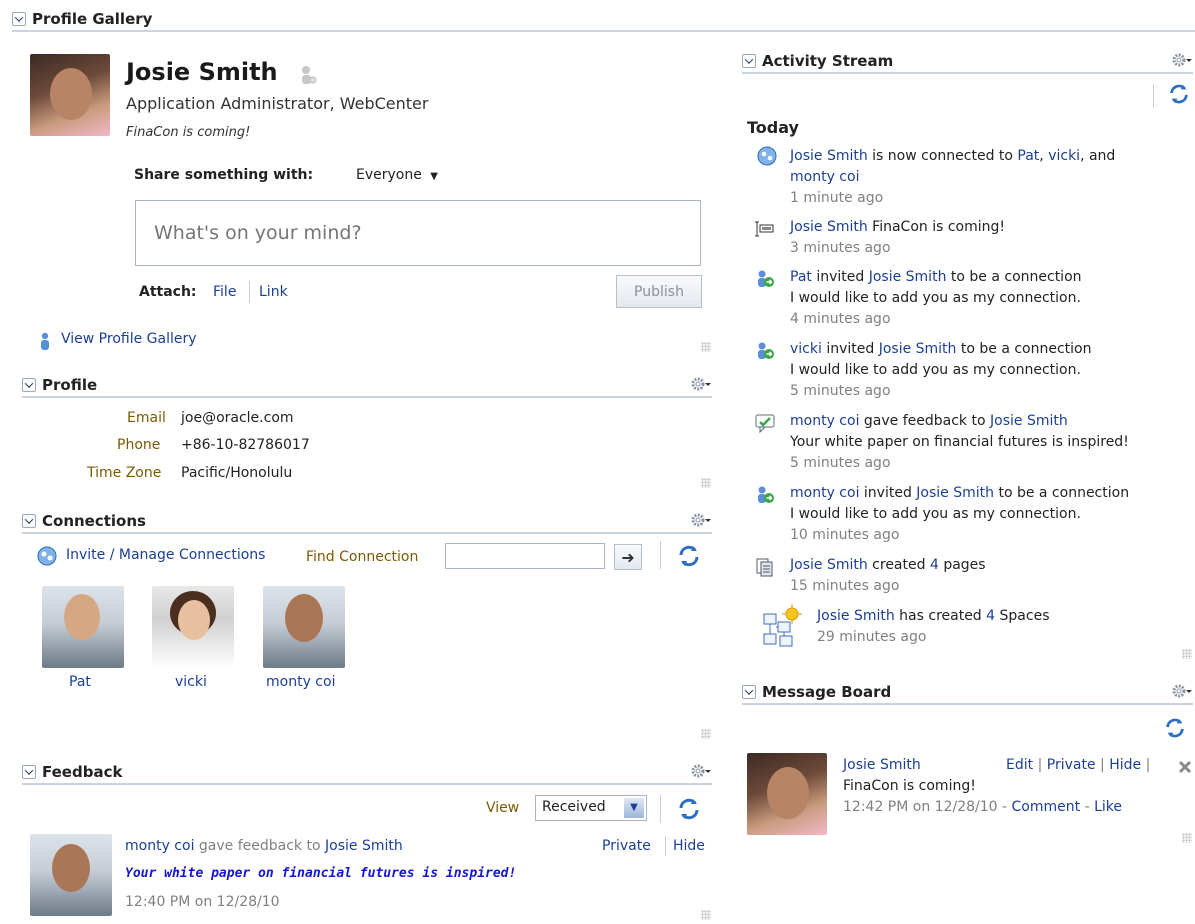 This screenshot has width=1195, height=924. What do you see at coordinates (80, 682) in the screenshot?
I see `connection-name-link: Pat` at bounding box center [80, 682].